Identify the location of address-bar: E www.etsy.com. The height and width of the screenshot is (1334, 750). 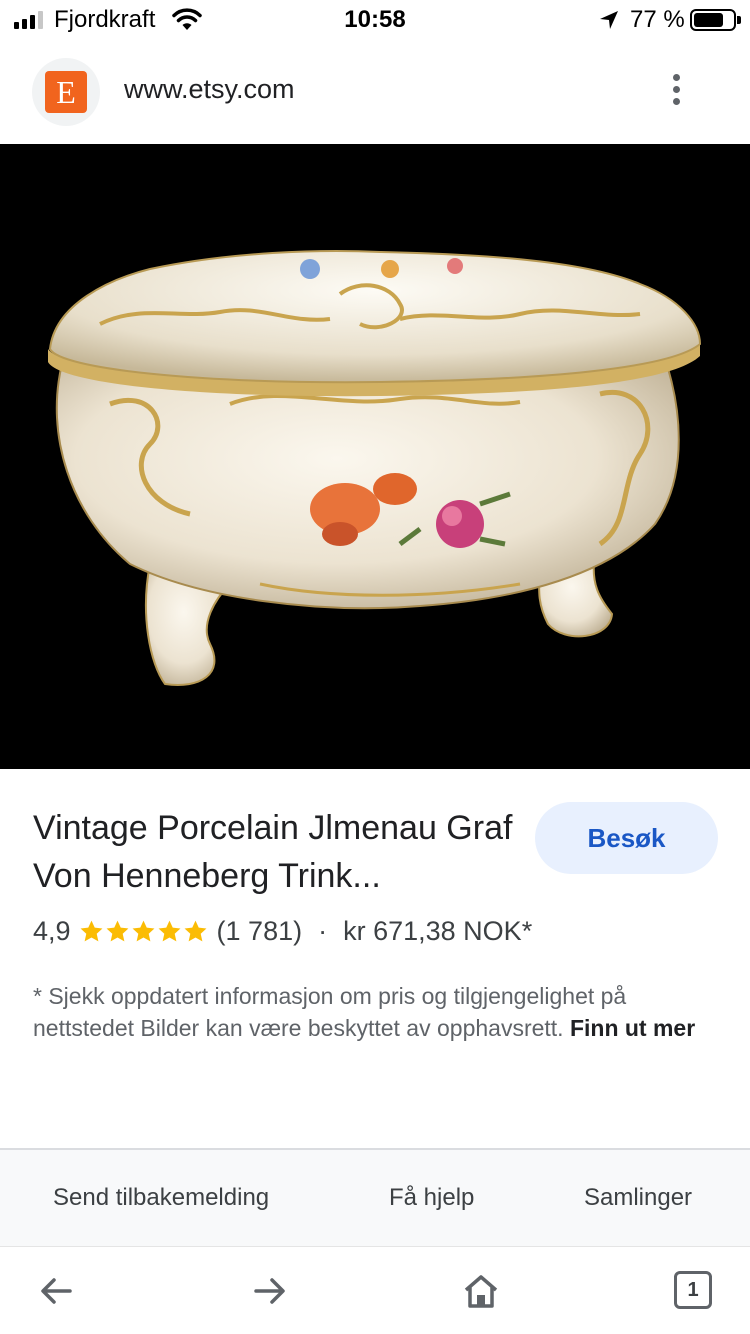
(375, 94).